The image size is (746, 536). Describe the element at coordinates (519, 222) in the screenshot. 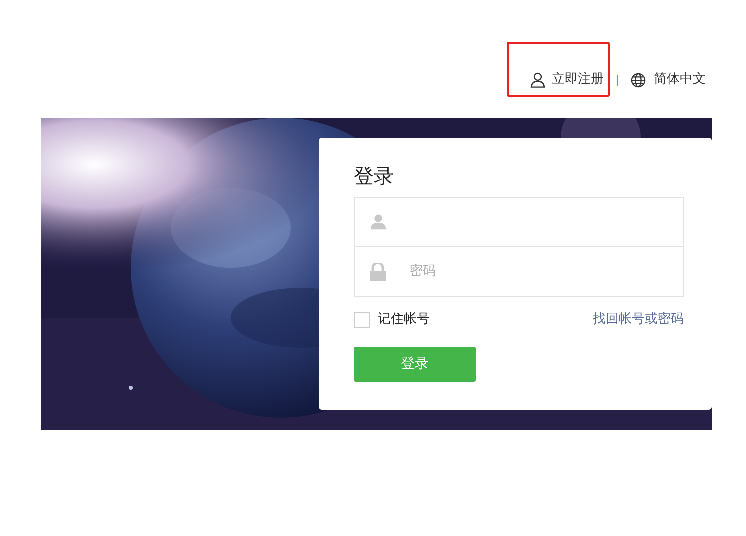

I see `username-field` at that location.